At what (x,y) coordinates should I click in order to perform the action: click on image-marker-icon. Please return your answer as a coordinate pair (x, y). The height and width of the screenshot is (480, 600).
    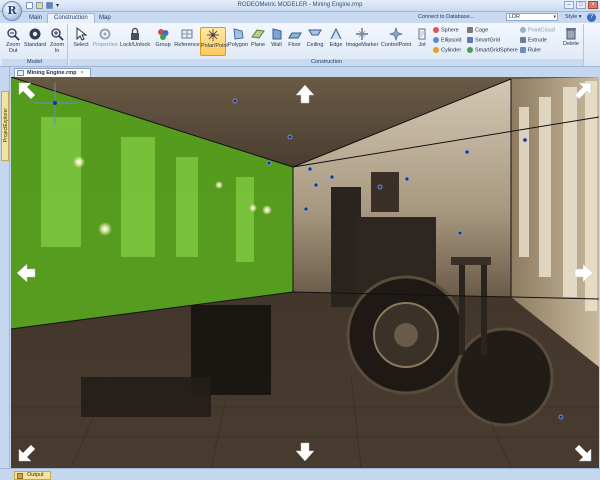
    Looking at the image, I should click on (362, 34).